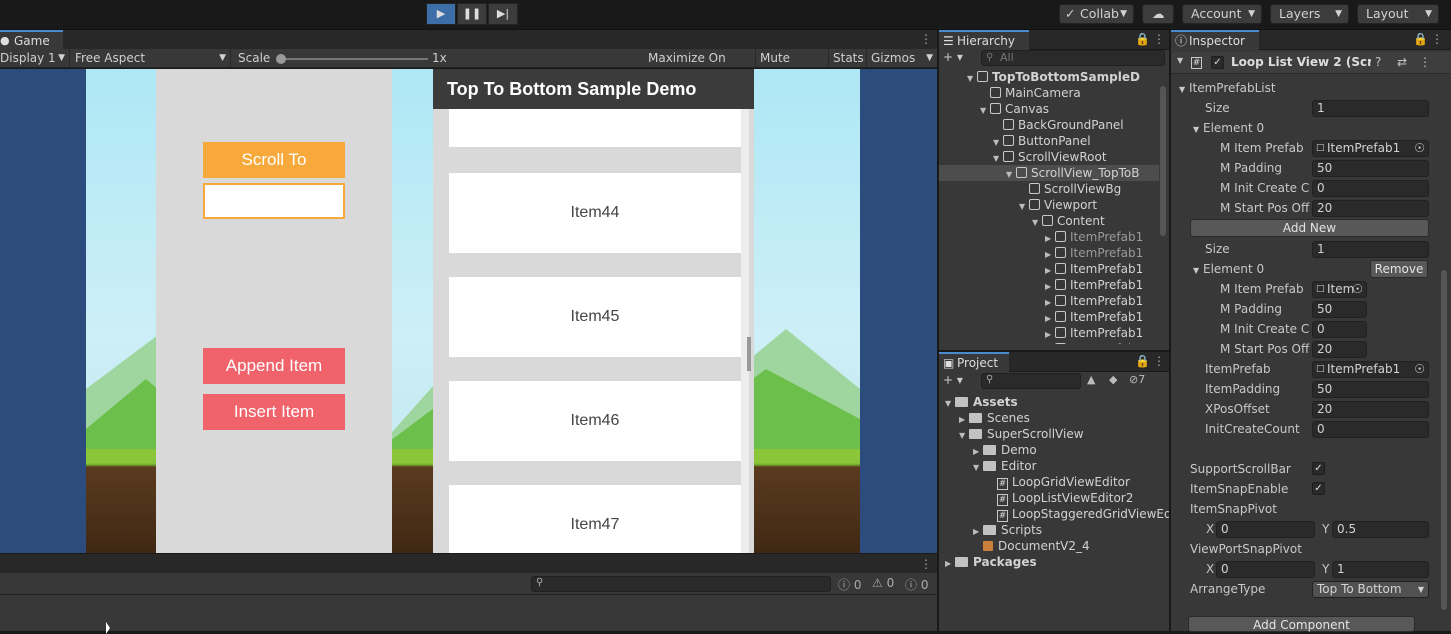 Image resolution: width=1451 pixels, height=634 pixels. Describe the element at coordinates (1370, 108) in the screenshot. I see `size-field: 1` at that location.